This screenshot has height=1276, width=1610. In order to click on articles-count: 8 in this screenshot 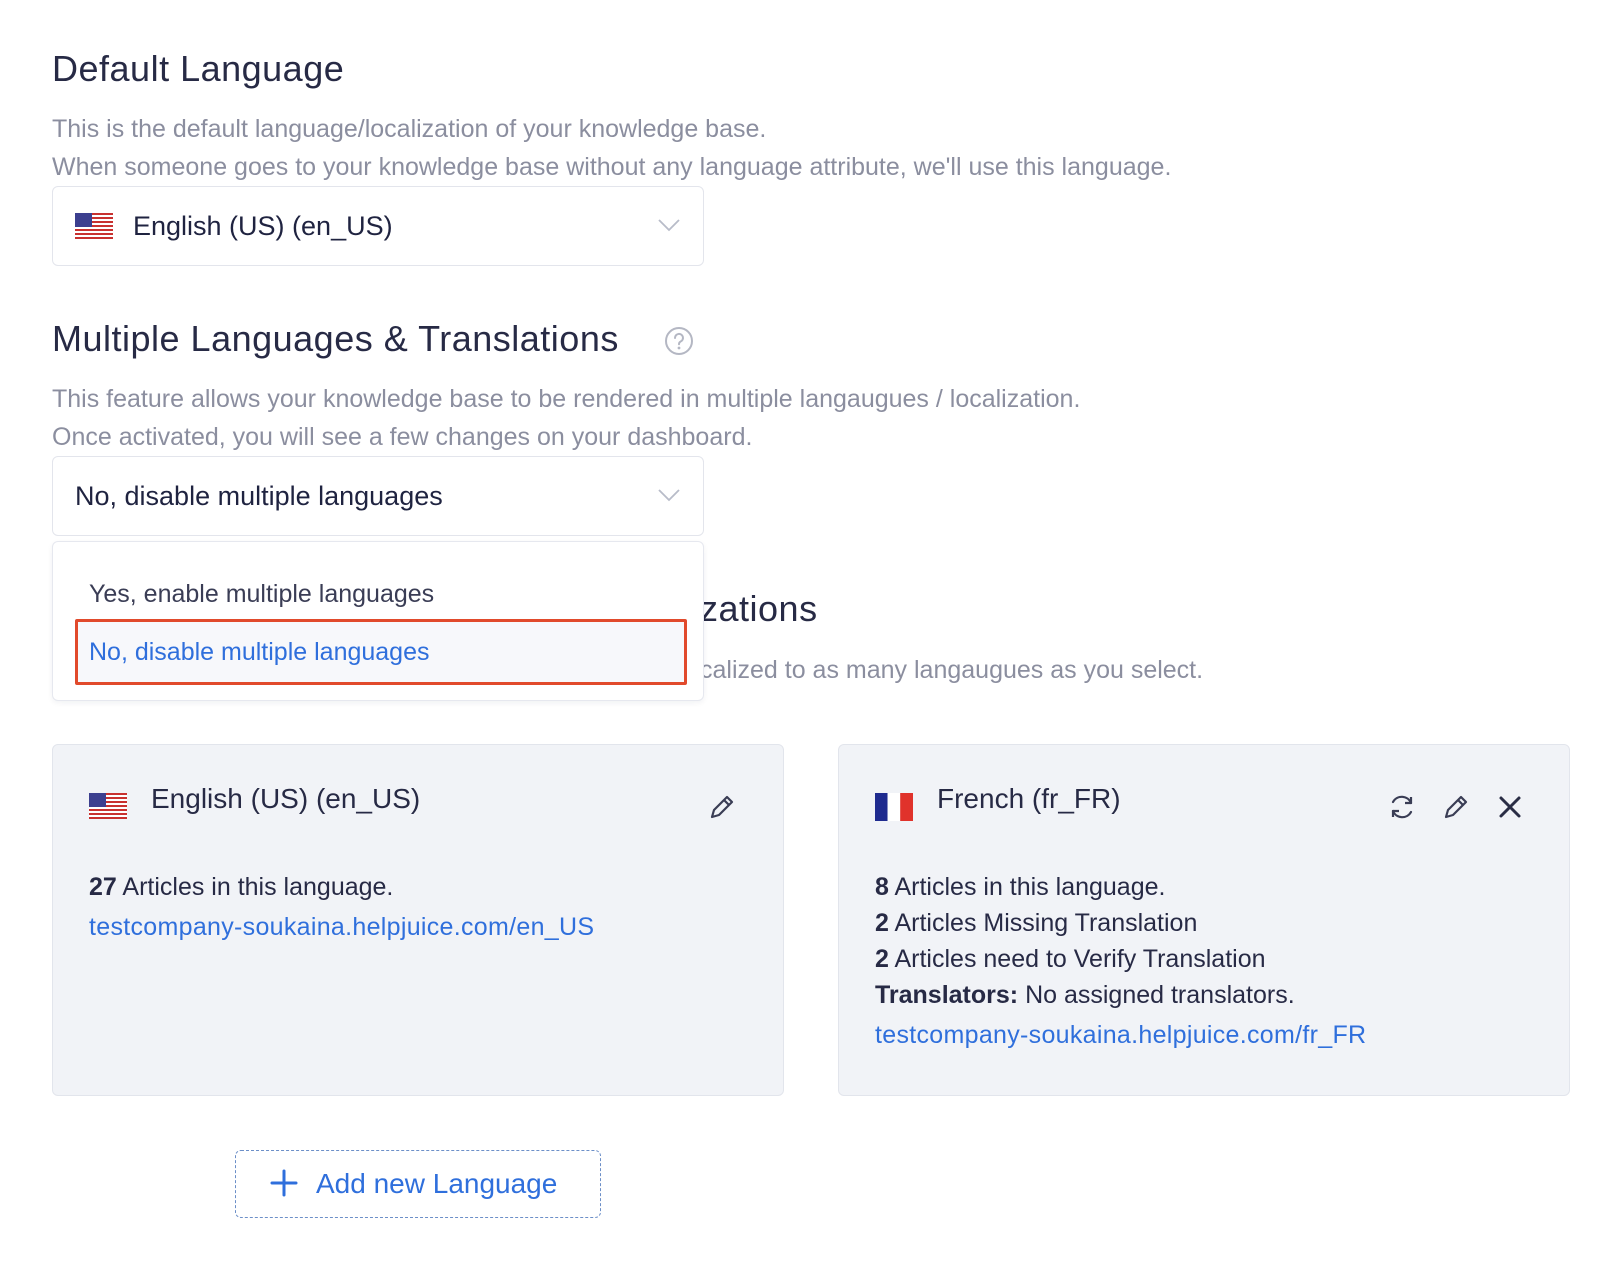, I will do `click(882, 887)`.